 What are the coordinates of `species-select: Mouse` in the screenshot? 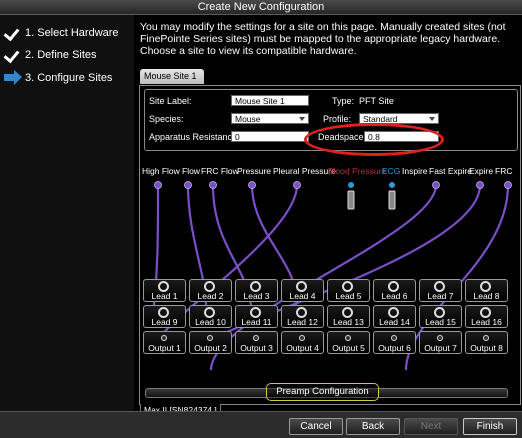 It's located at (270, 118).